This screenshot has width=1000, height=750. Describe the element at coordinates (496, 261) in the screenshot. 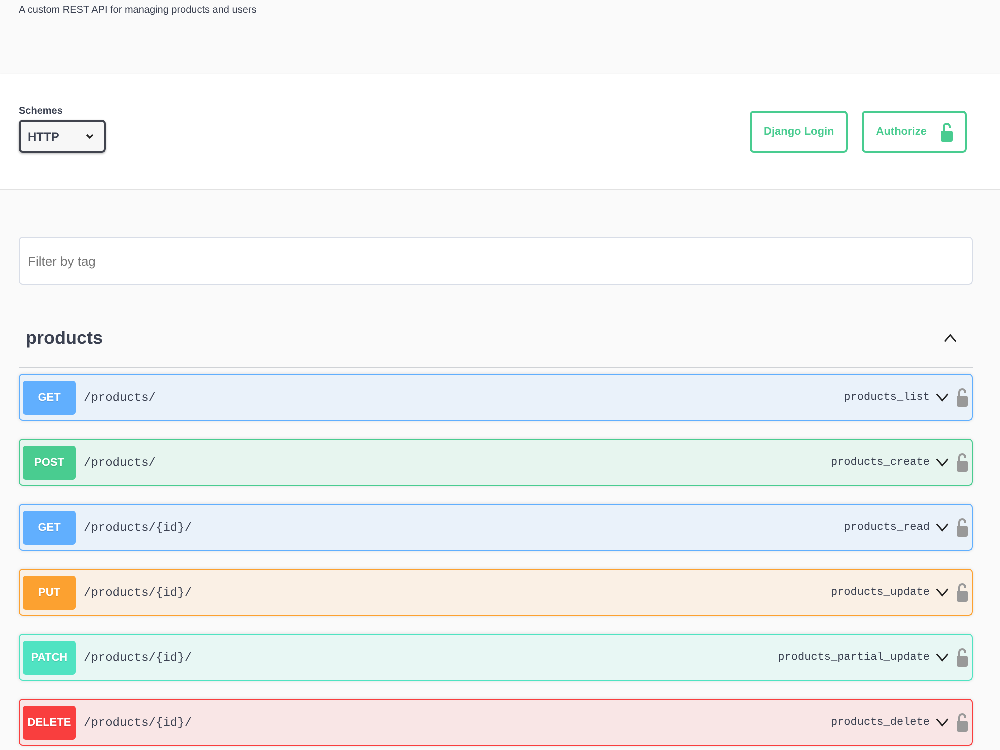

I see `filter-field: Filter by tag` at that location.